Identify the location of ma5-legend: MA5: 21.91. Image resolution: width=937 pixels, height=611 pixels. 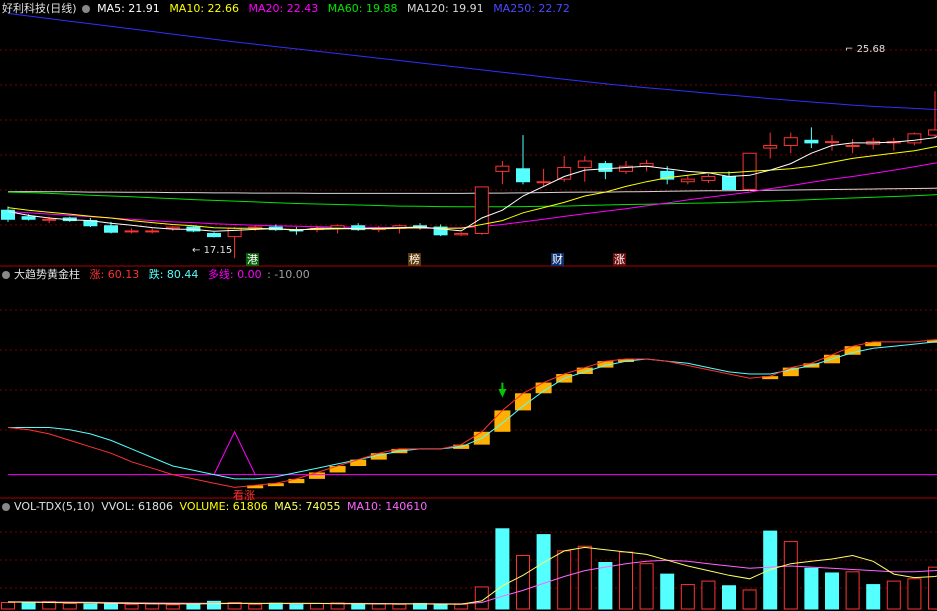
(128, 8).